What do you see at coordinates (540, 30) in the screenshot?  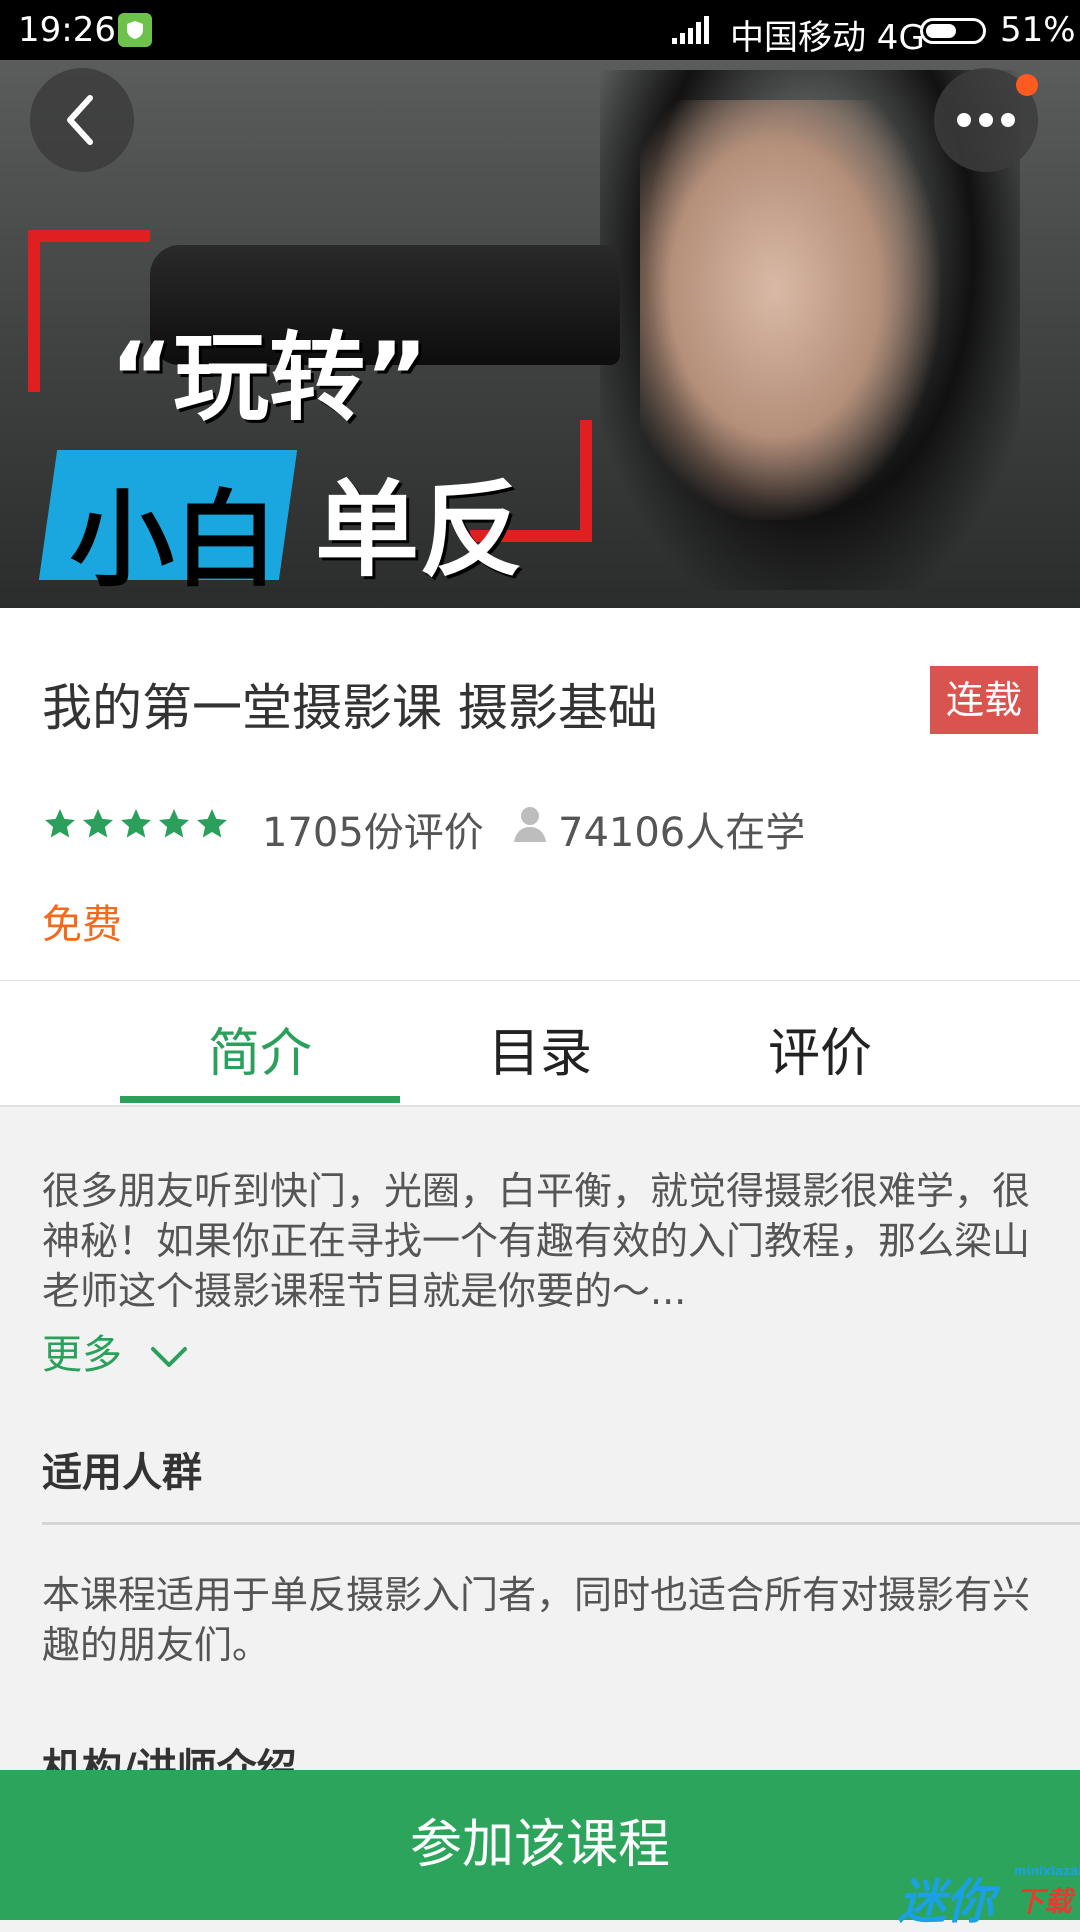 I see `status-bar: 19:26 中国移动 4G 51%` at bounding box center [540, 30].